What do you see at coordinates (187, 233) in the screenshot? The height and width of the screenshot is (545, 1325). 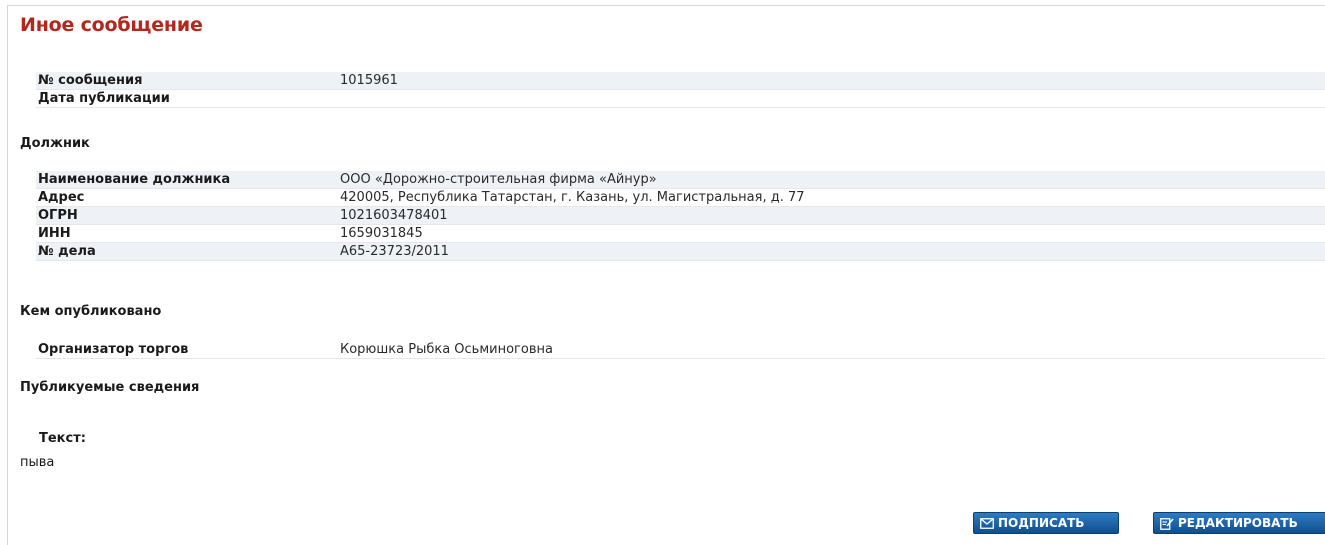 I see `inn-label: ИНН` at bounding box center [187, 233].